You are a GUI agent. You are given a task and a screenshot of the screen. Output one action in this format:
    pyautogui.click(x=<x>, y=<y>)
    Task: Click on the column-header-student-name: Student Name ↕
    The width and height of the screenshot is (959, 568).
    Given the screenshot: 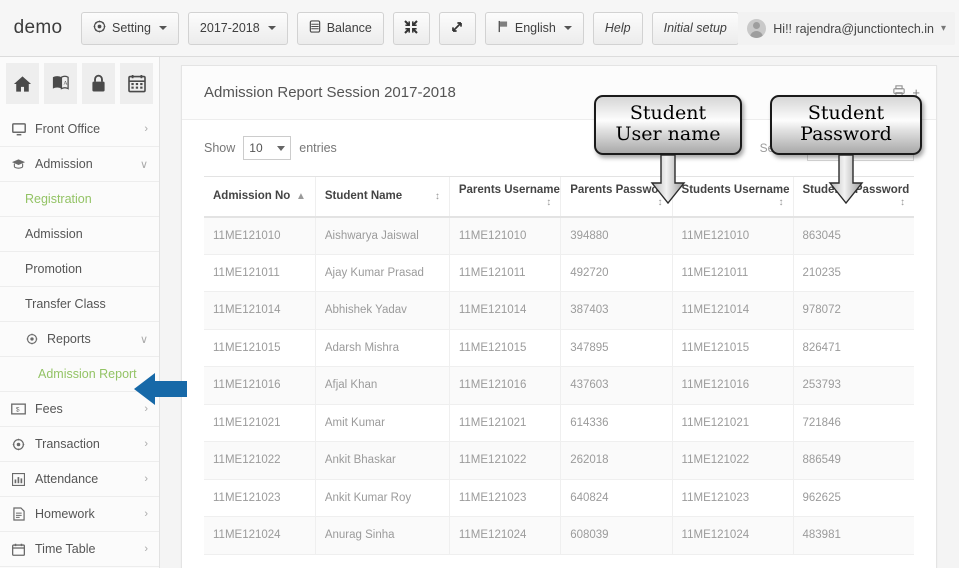 What is the action you would take?
    pyautogui.click(x=382, y=197)
    